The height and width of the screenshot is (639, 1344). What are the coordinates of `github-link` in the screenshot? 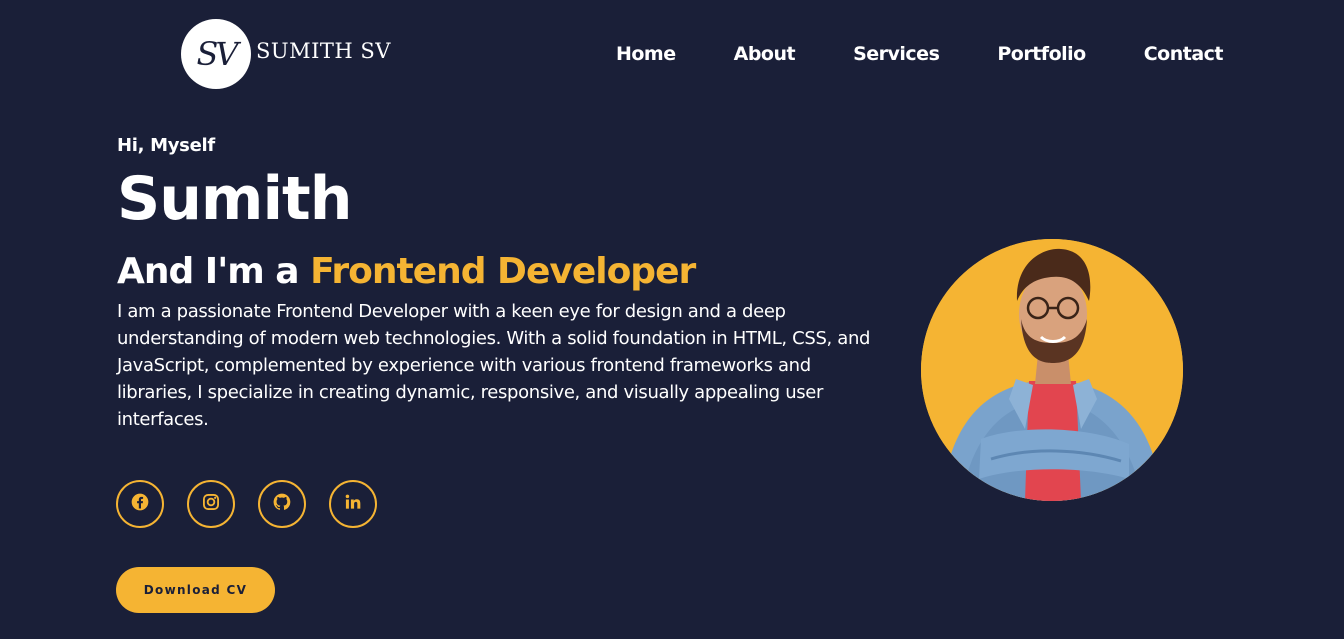 It's located at (282, 504).